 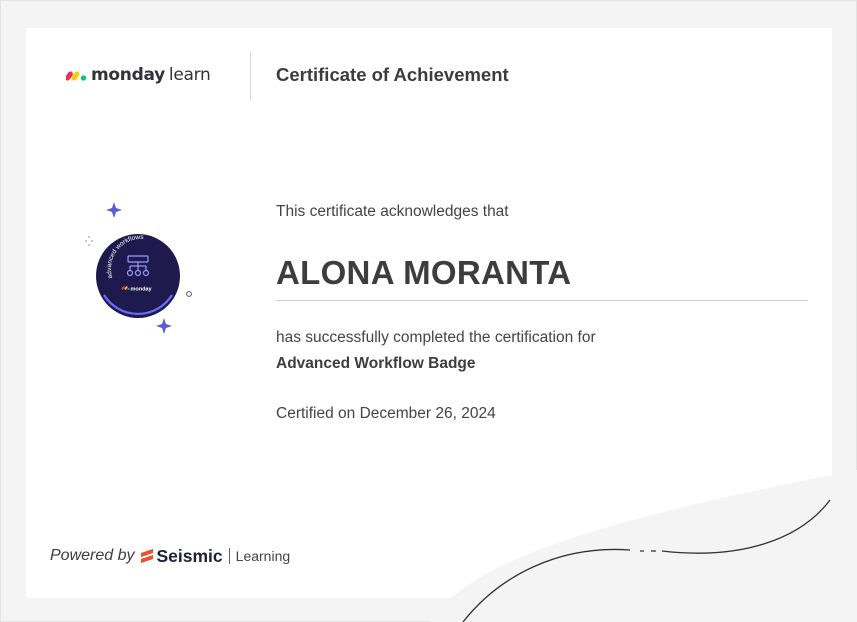 I want to click on powered-by-footer: Powered by Seismic Learning, so click(x=170, y=556).